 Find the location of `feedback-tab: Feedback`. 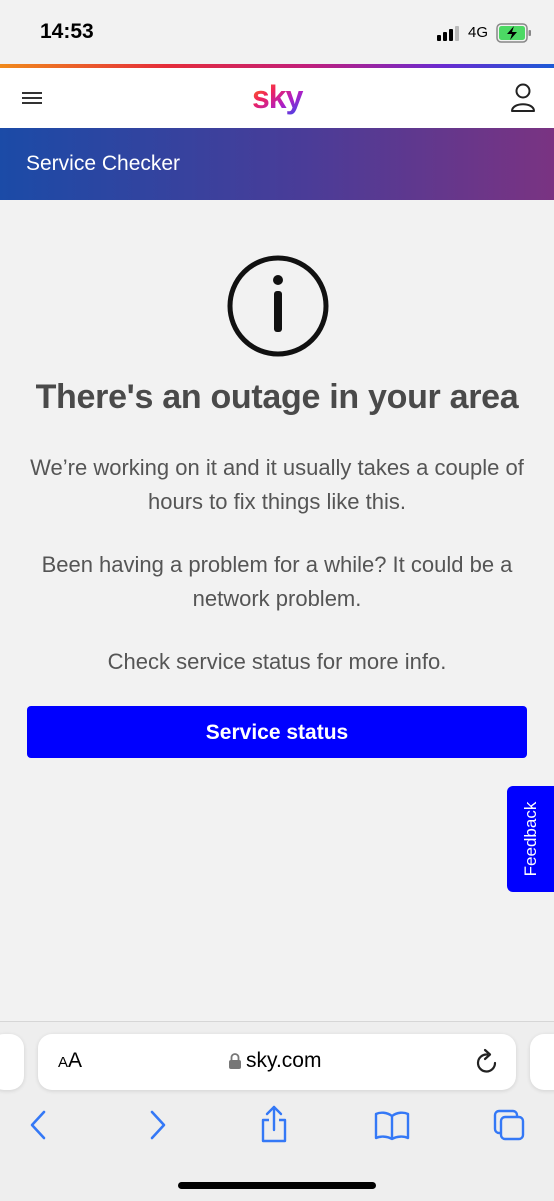

feedback-tab: Feedback is located at coordinates (530, 839).